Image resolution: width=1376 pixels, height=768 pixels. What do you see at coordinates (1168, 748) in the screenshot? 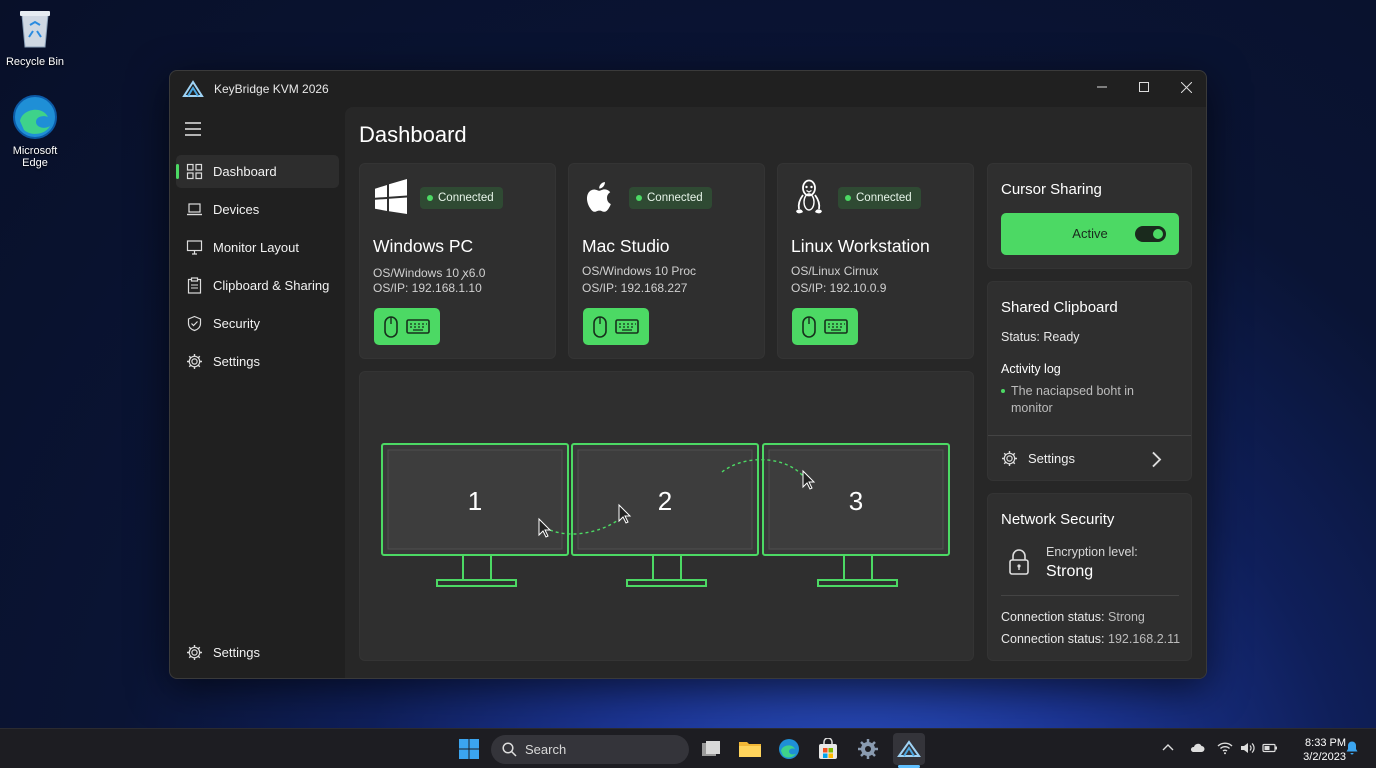
I see `chevron-up-icon` at bounding box center [1168, 748].